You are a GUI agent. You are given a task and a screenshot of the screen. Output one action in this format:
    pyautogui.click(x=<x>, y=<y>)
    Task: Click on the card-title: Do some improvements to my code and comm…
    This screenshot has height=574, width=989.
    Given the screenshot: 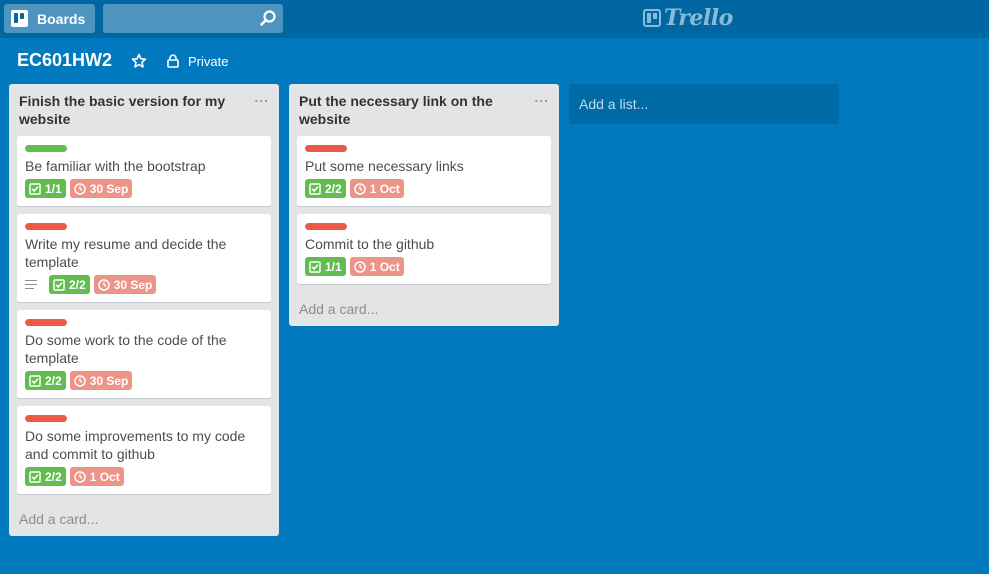 What is the action you would take?
    pyautogui.click(x=135, y=445)
    